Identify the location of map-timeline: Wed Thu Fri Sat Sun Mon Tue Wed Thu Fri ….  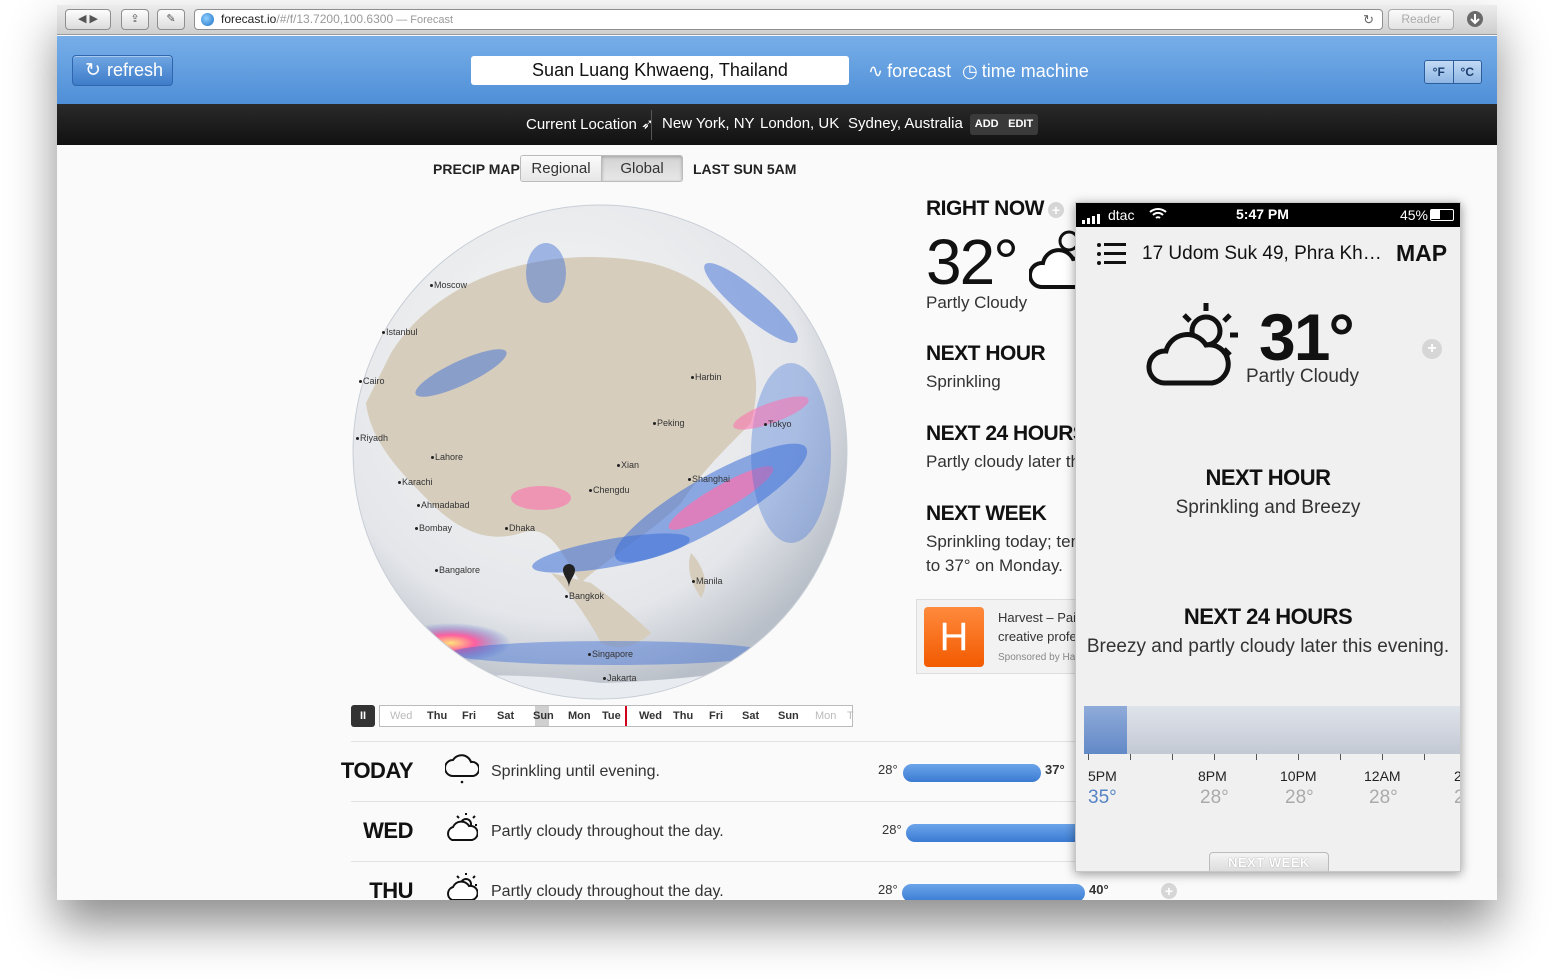
(616, 716).